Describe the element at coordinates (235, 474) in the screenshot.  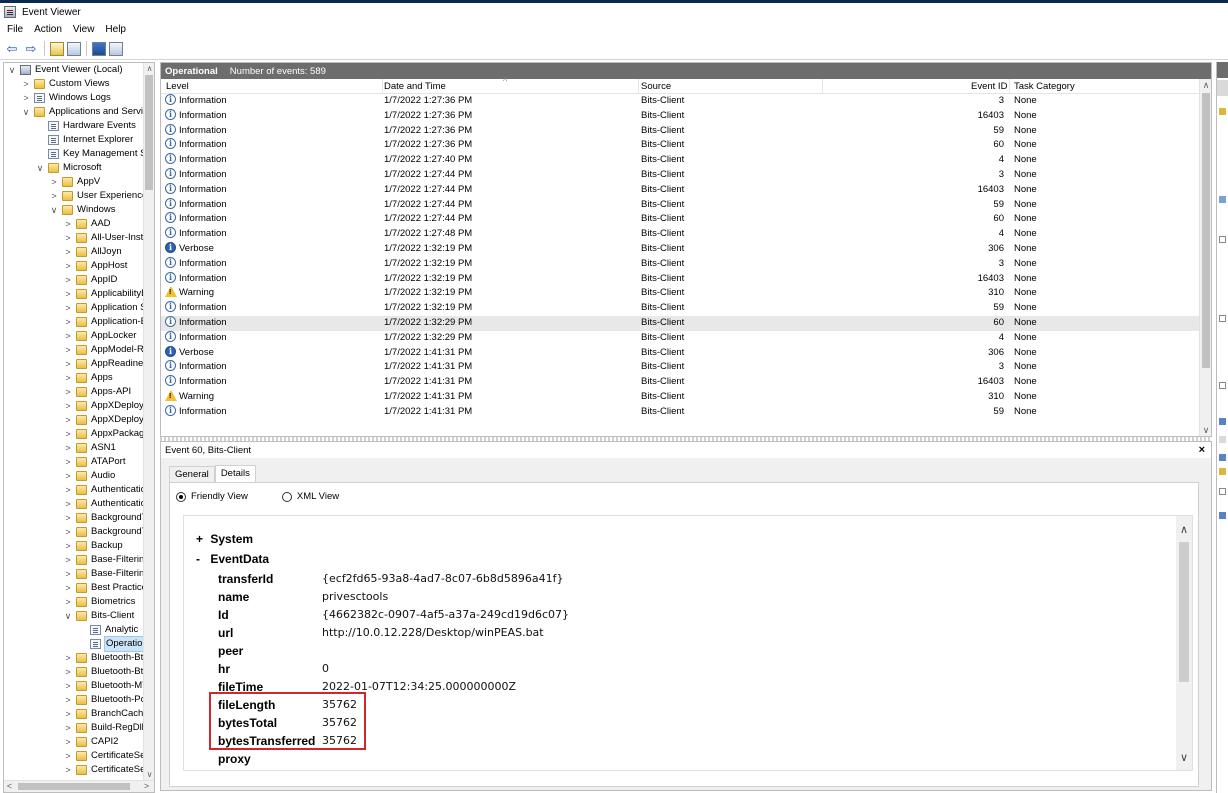
I see `tab-details: Details` at that location.